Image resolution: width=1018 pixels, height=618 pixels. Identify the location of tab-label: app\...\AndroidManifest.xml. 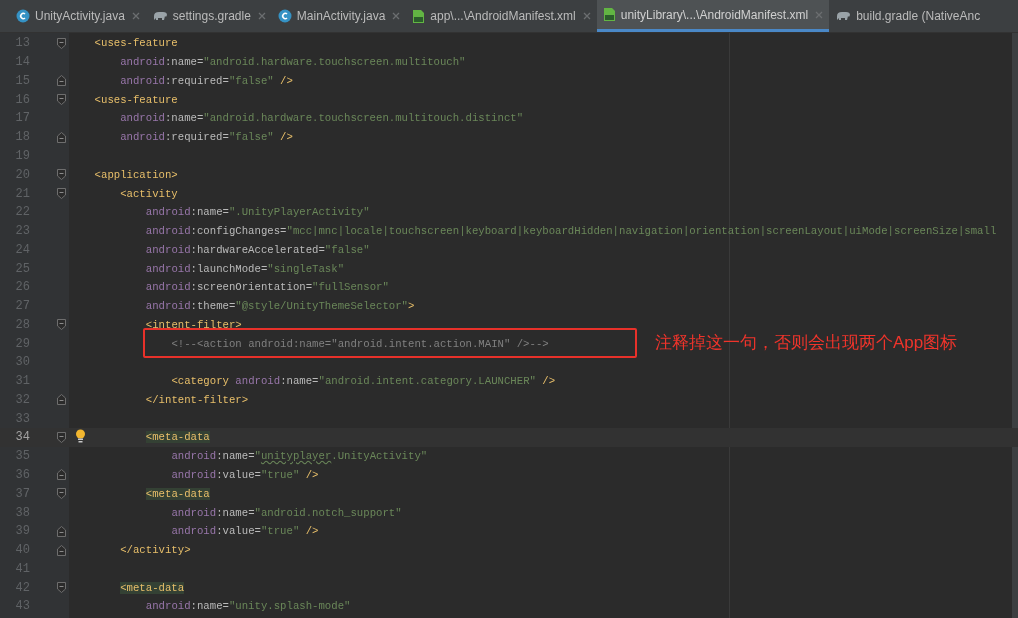
(503, 16).